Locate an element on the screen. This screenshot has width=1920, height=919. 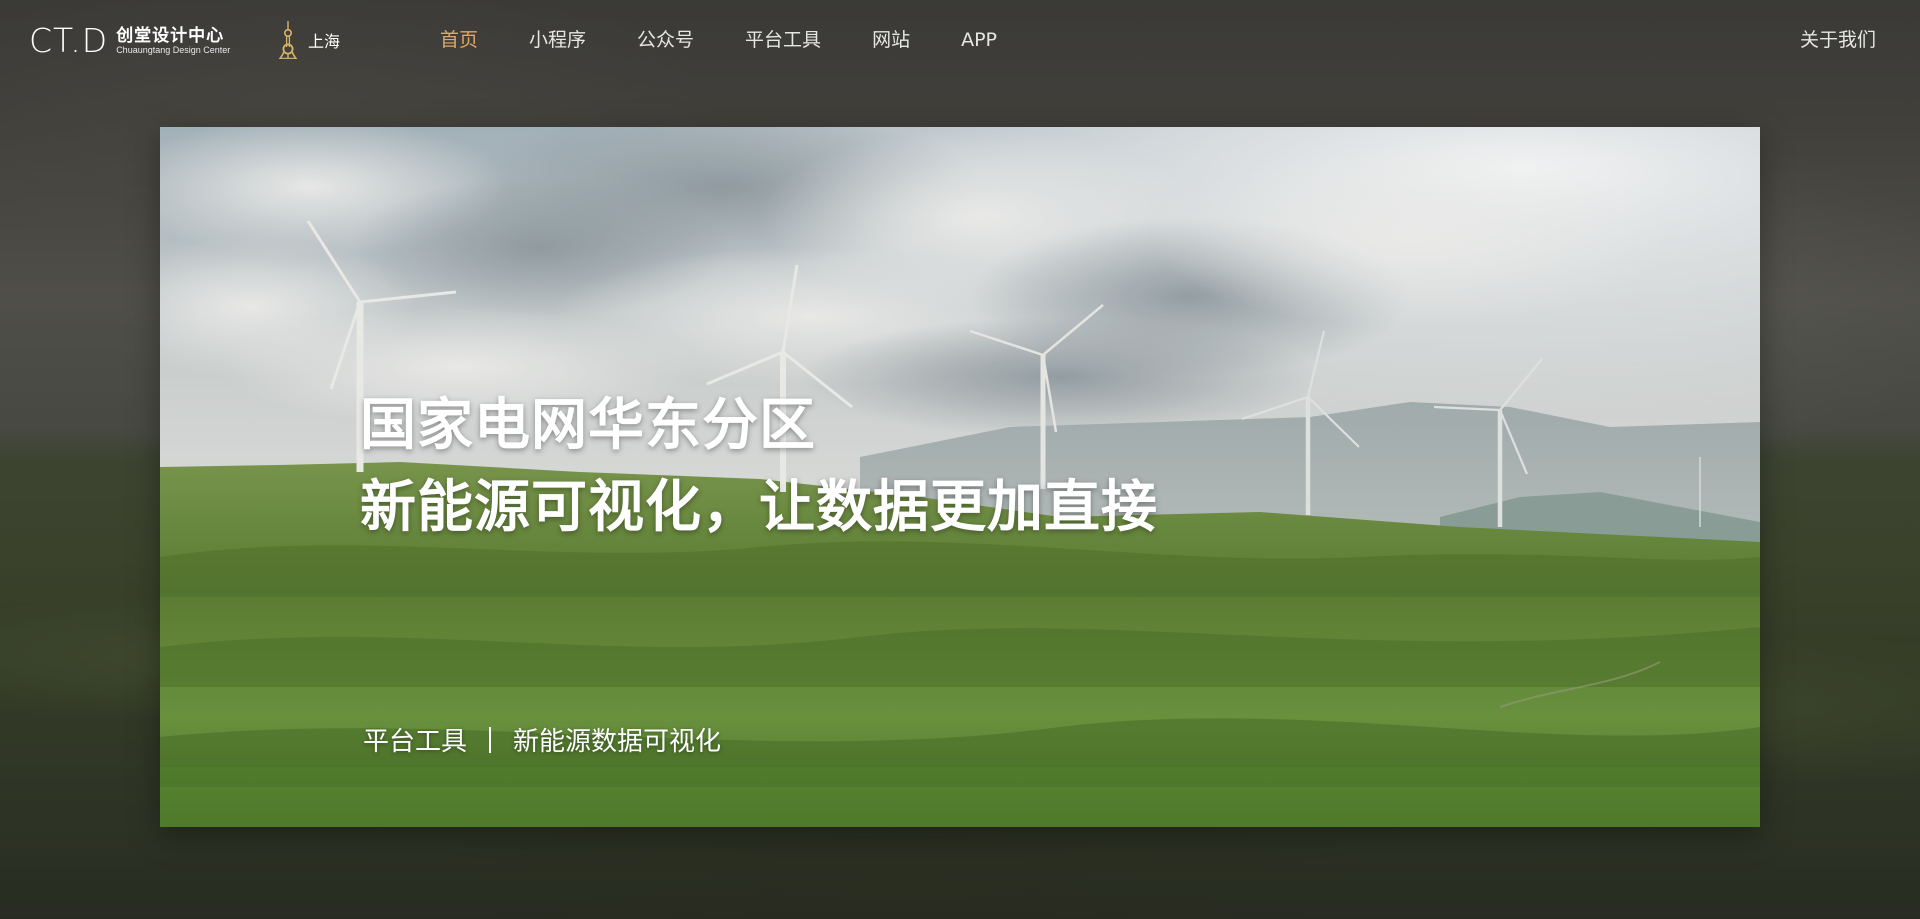
oriental-pearl-tower-icon is located at coordinates (288, 40).